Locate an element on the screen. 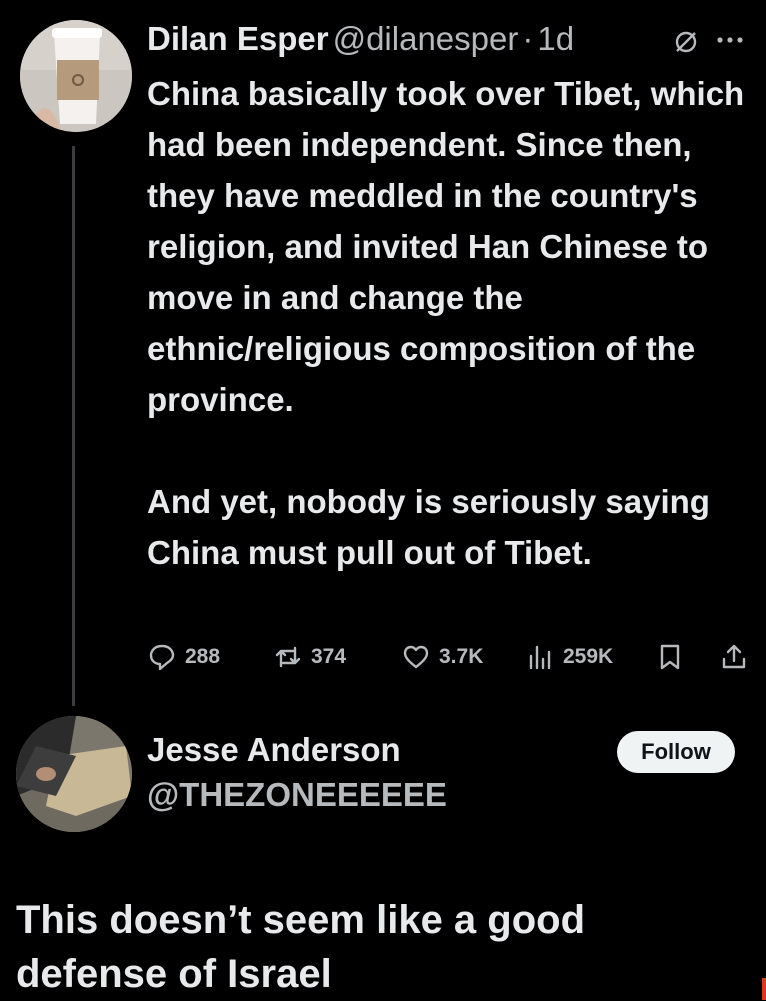 The width and height of the screenshot is (766, 1001). author-name: Dilan Esper is located at coordinates (238, 39).